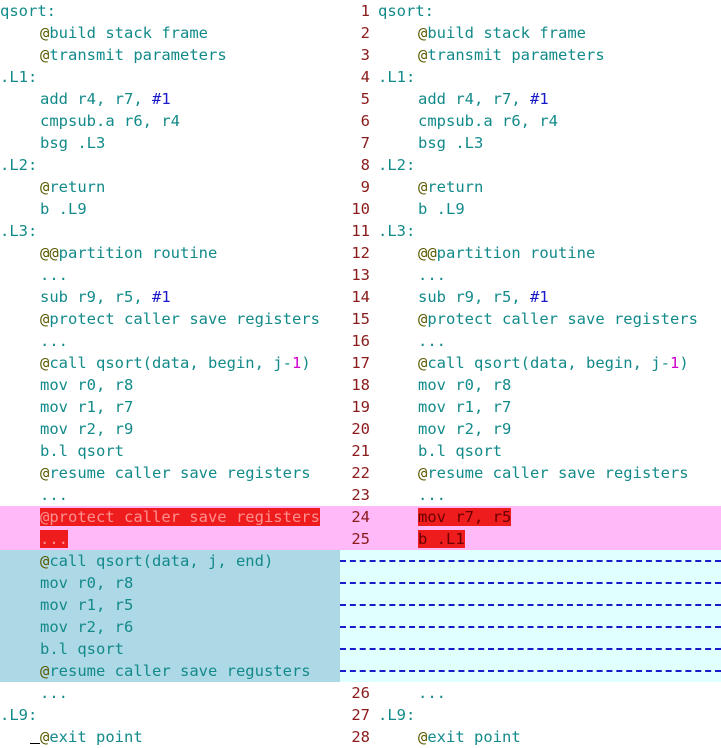 The height and width of the screenshot is (748, 721). I want to click on left-code-line: @resume caller save registers, so click(170, 473).